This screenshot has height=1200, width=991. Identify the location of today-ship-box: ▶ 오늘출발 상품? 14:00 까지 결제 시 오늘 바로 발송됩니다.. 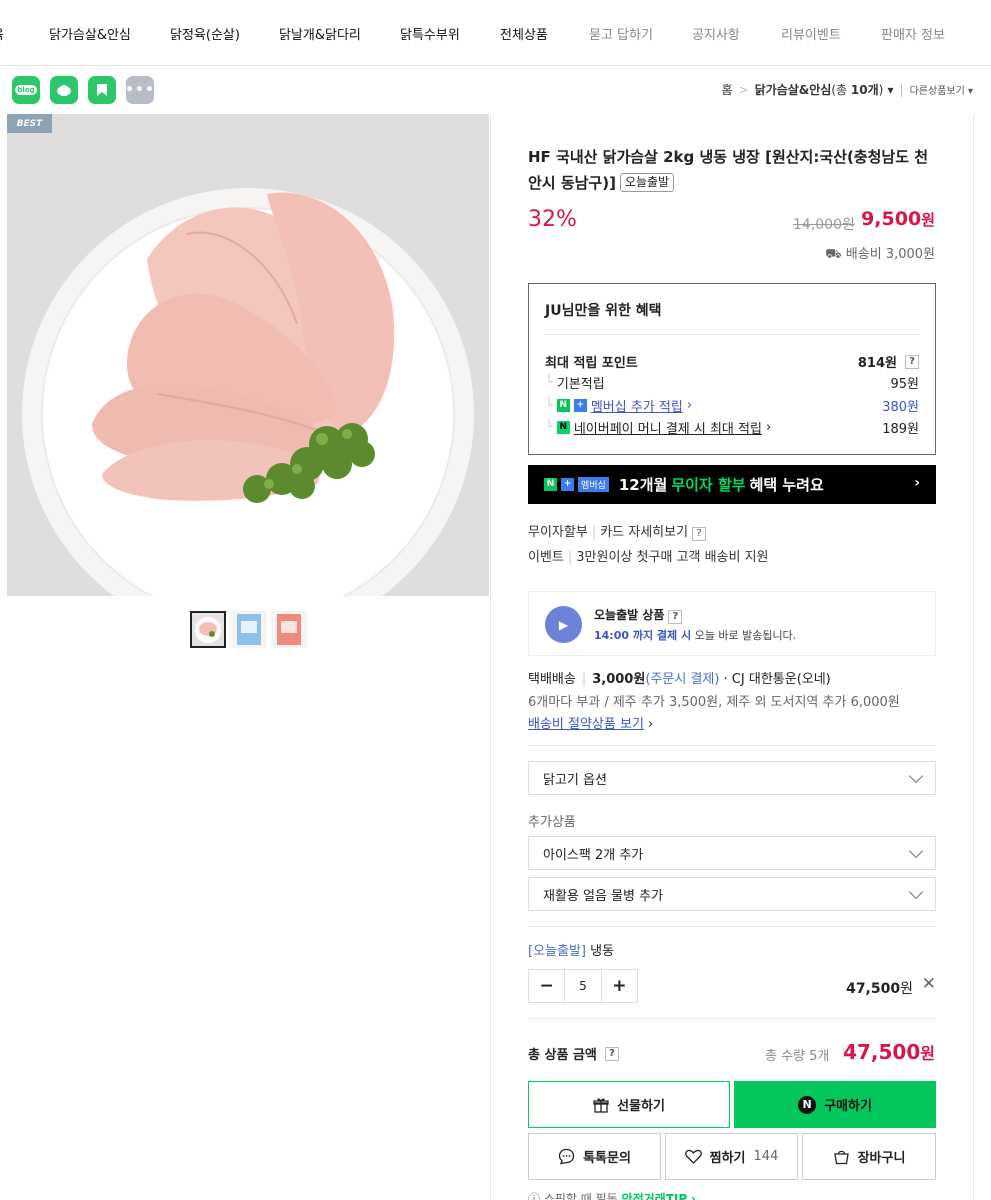
(732, 623).